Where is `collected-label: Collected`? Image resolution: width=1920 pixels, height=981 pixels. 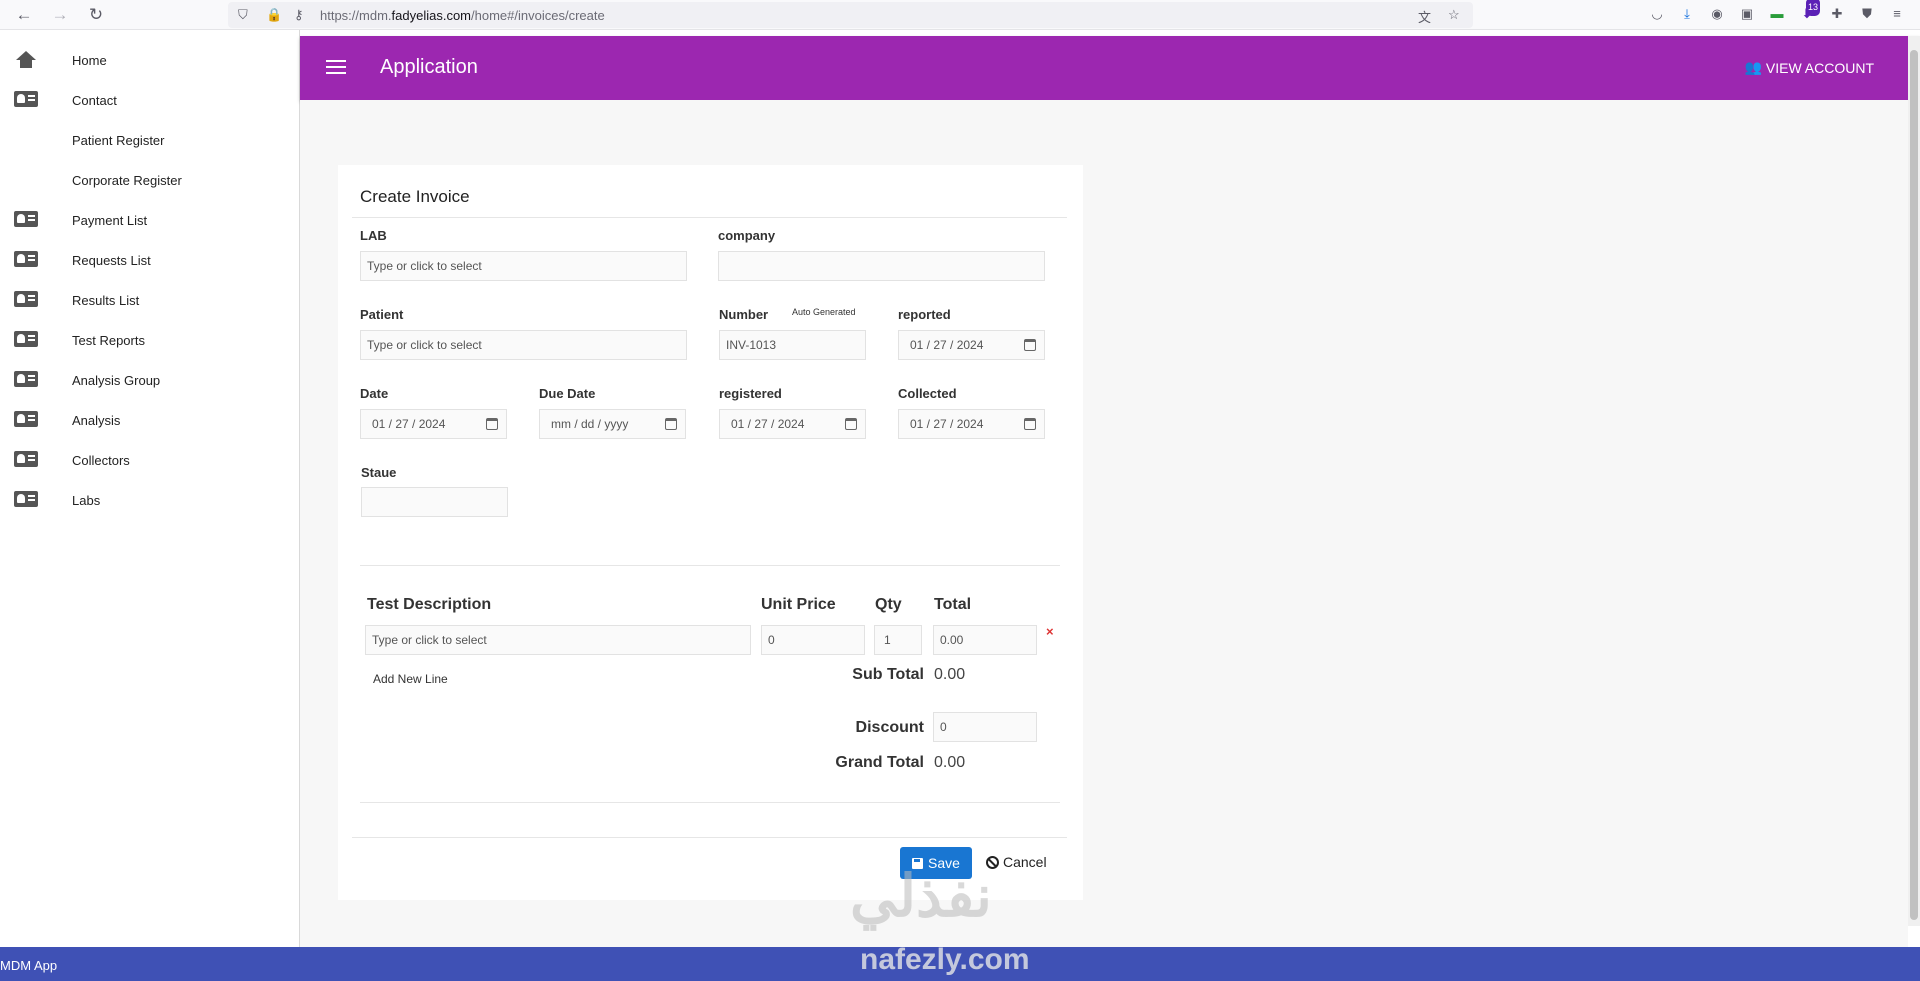 collected-label: Collected is located at coordinates (927, 393).